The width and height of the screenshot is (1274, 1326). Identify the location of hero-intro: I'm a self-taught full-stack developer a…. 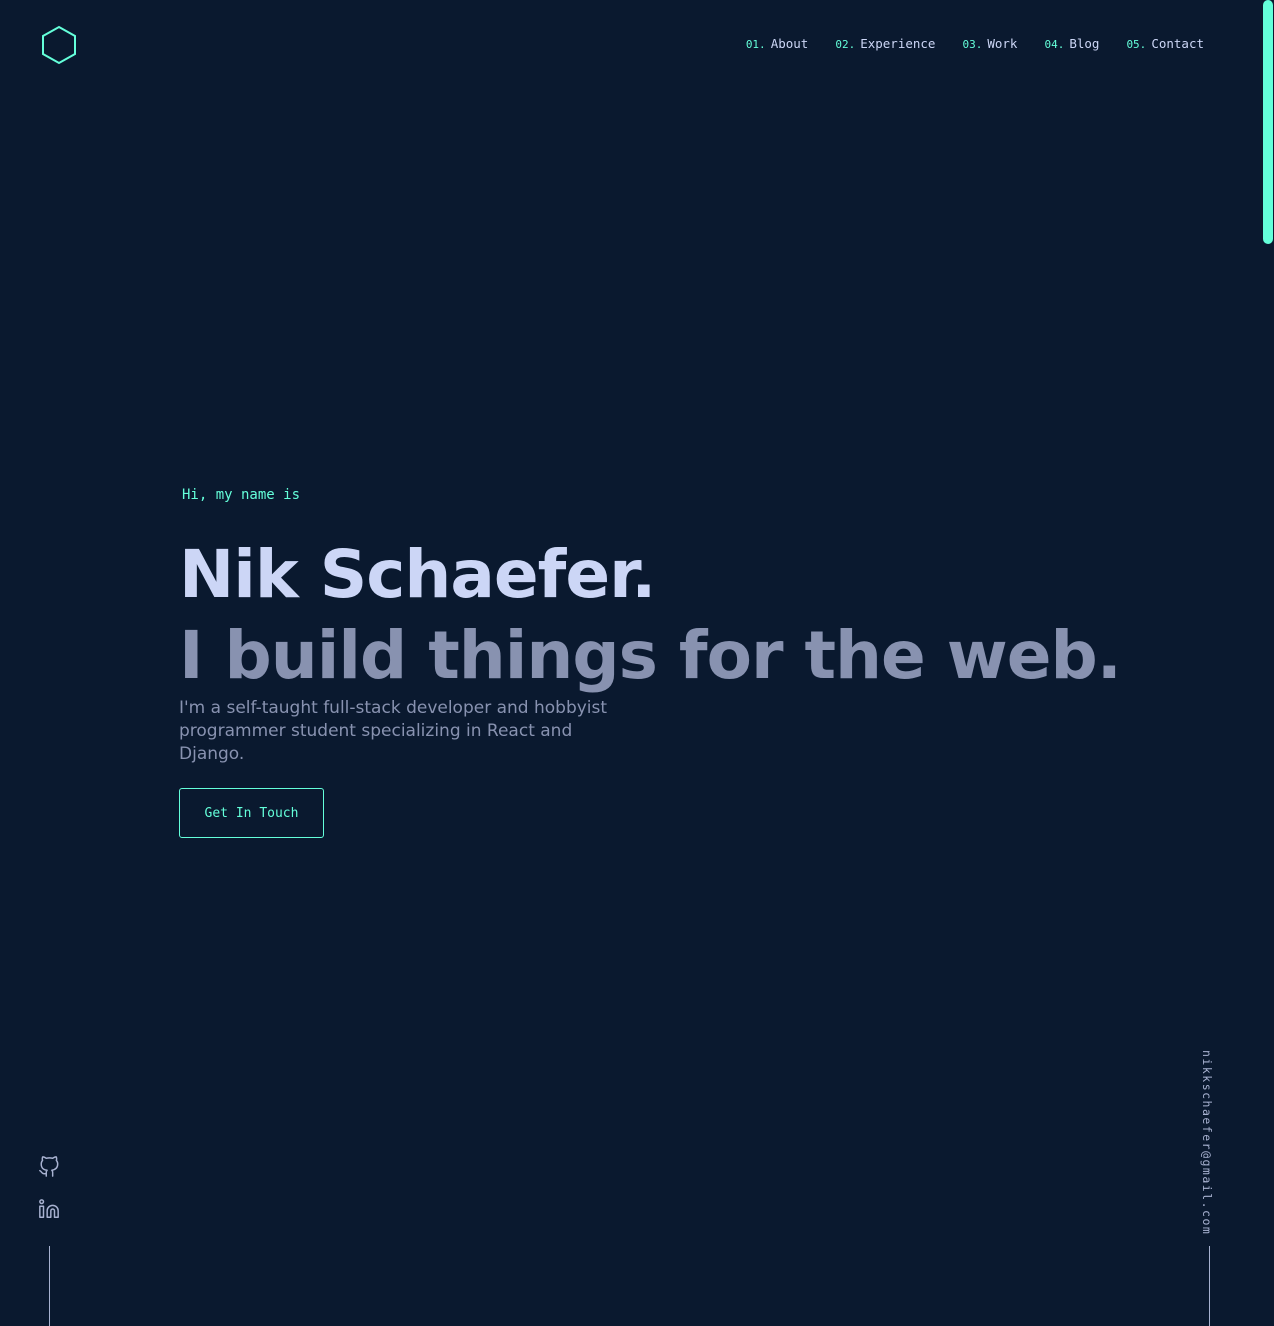
(393, 731).